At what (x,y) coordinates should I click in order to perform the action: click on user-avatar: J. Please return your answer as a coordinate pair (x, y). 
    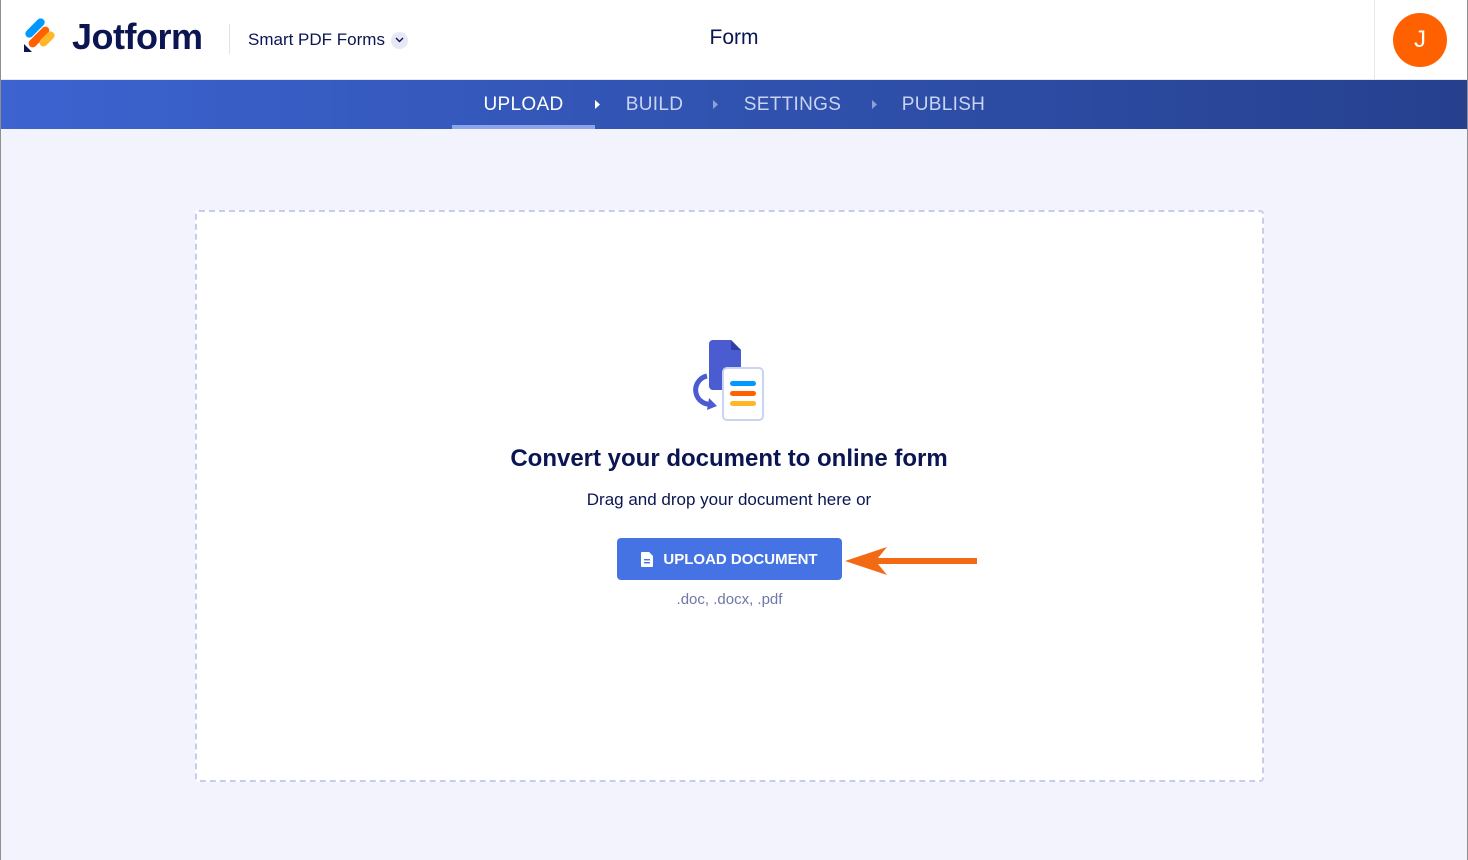
    Looking at the image, I should click on (1420, 40).